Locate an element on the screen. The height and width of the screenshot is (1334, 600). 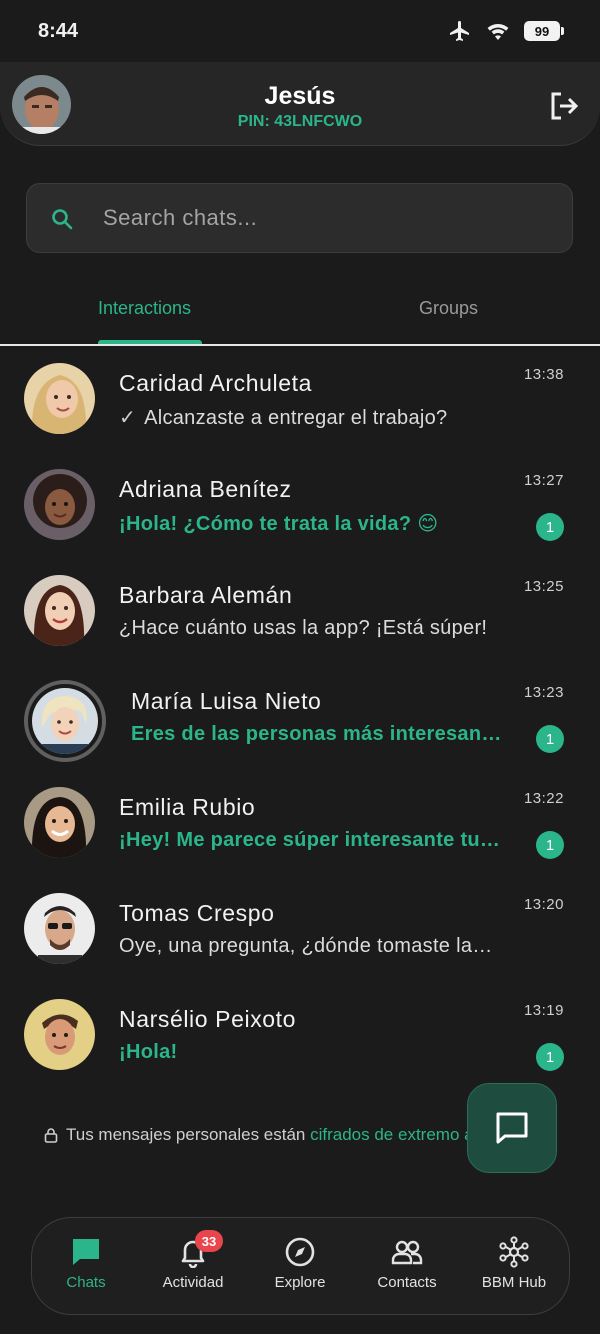
nav-label: BBM Hub is located at coordinates (514, 1282).